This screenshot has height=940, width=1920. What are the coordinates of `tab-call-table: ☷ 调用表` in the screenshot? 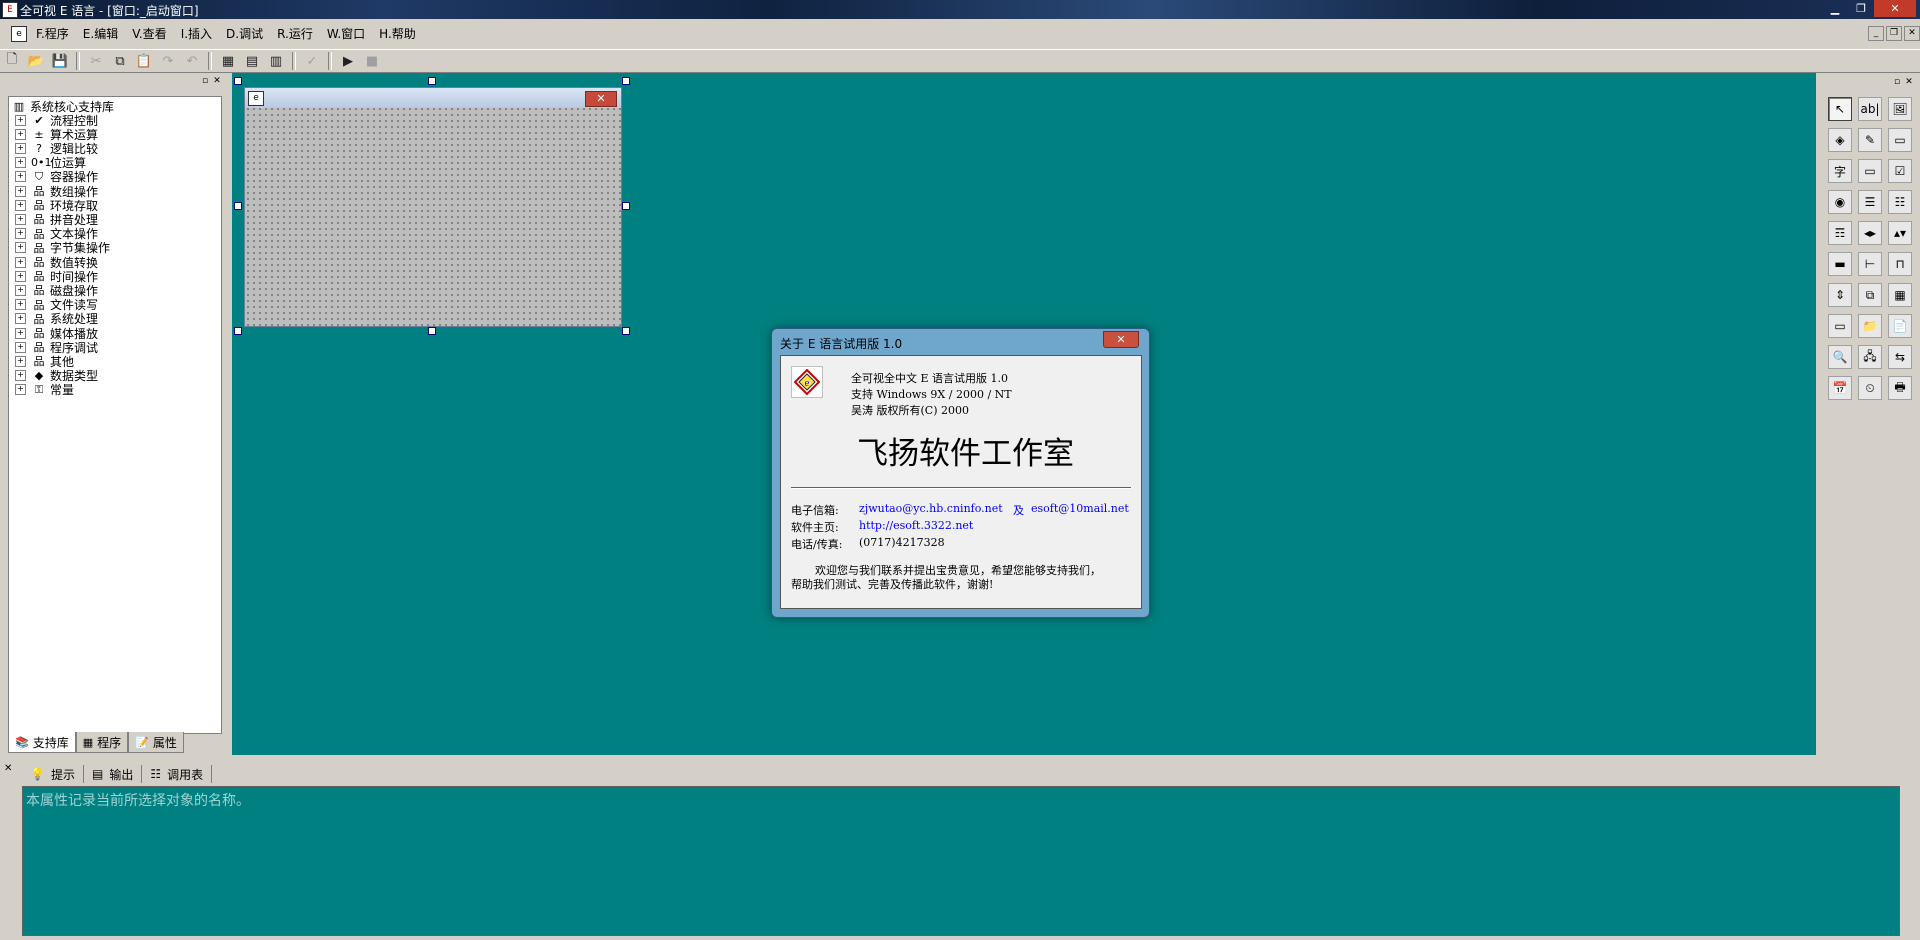 It's located at (177, 774).